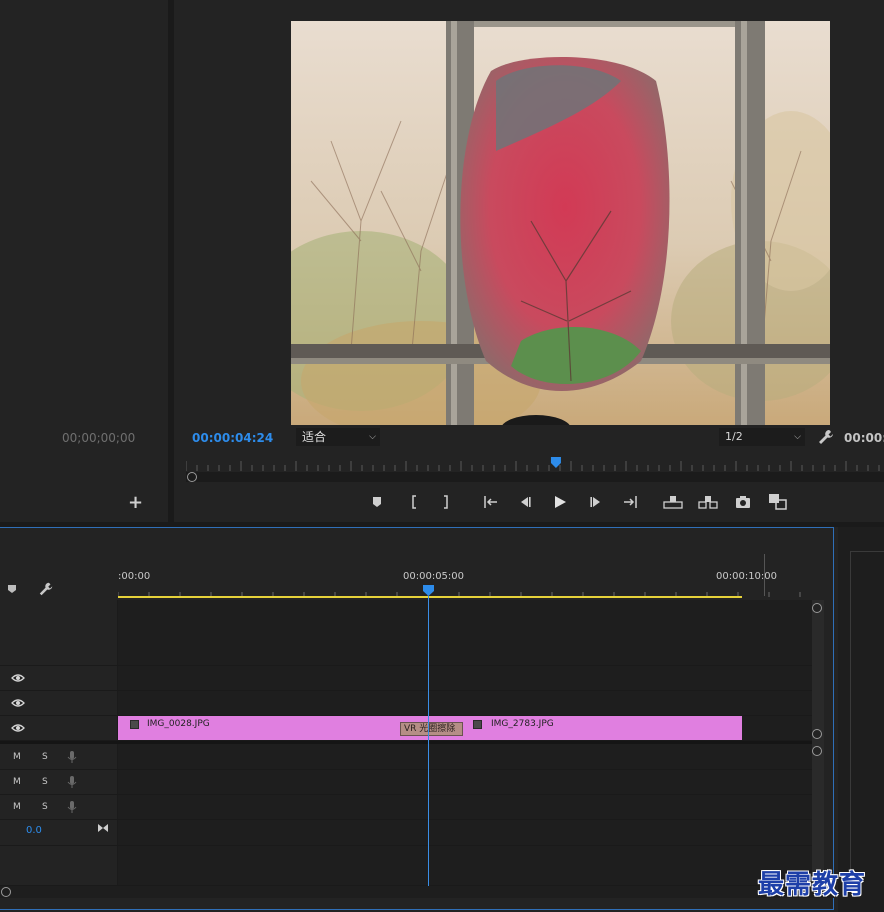 The height and width of the screenshot is (912, 884). I want to click on mark-in-icon, so click(414, 502).